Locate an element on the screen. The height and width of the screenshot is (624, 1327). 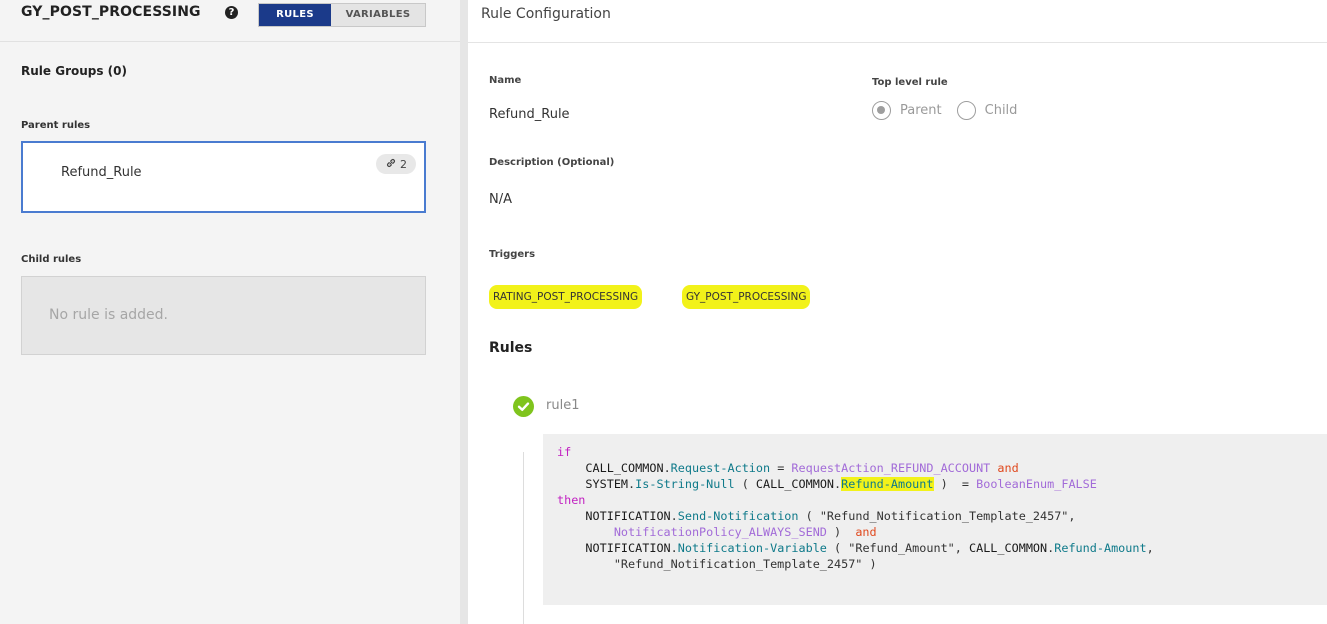
code-enum: BooleanEnum_FALSE is located at coordinates (1036, 484).